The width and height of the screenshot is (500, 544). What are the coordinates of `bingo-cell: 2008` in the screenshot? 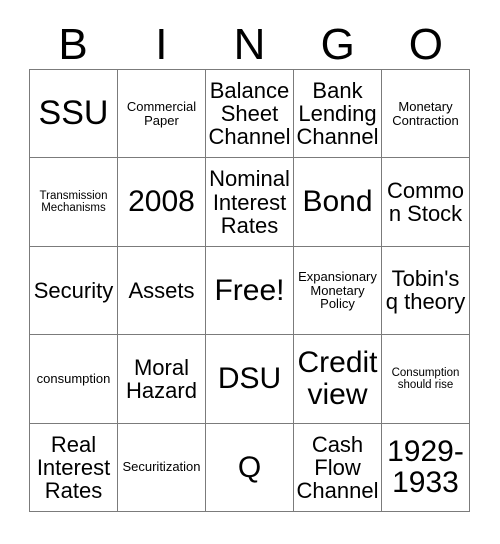 It's located at (162, 202).